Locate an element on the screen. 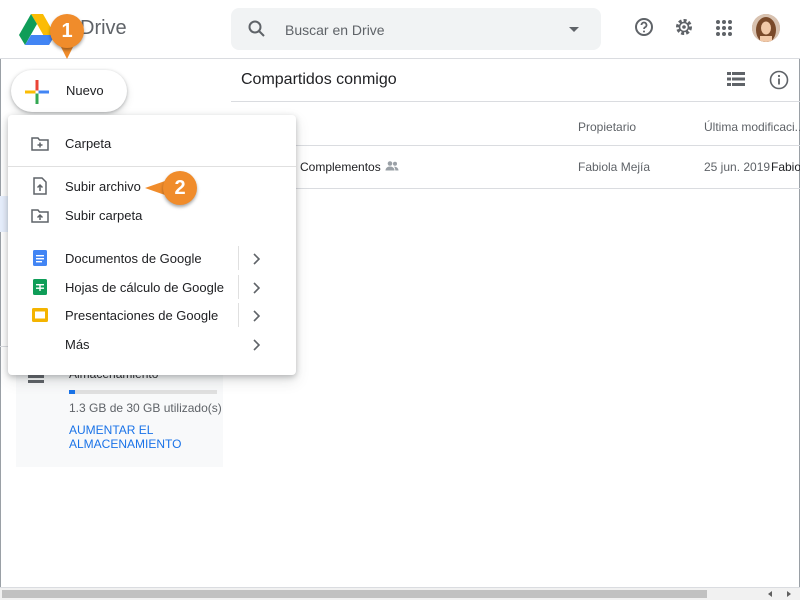 The width and height of the screenshot is (800, 600). top-header: Drive is located at coordinates (400, 29).